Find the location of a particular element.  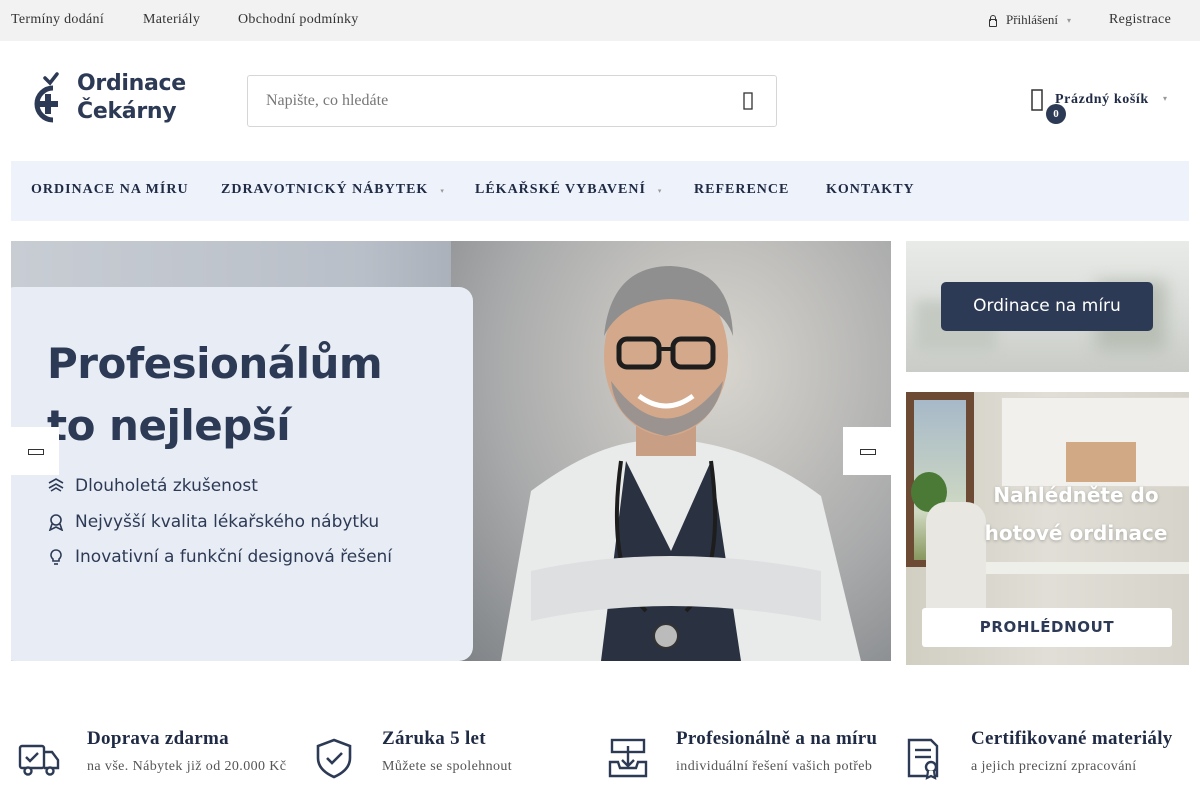

banner-ordinace-button: Ordinace na míru is located at coordinates (1047, 306).